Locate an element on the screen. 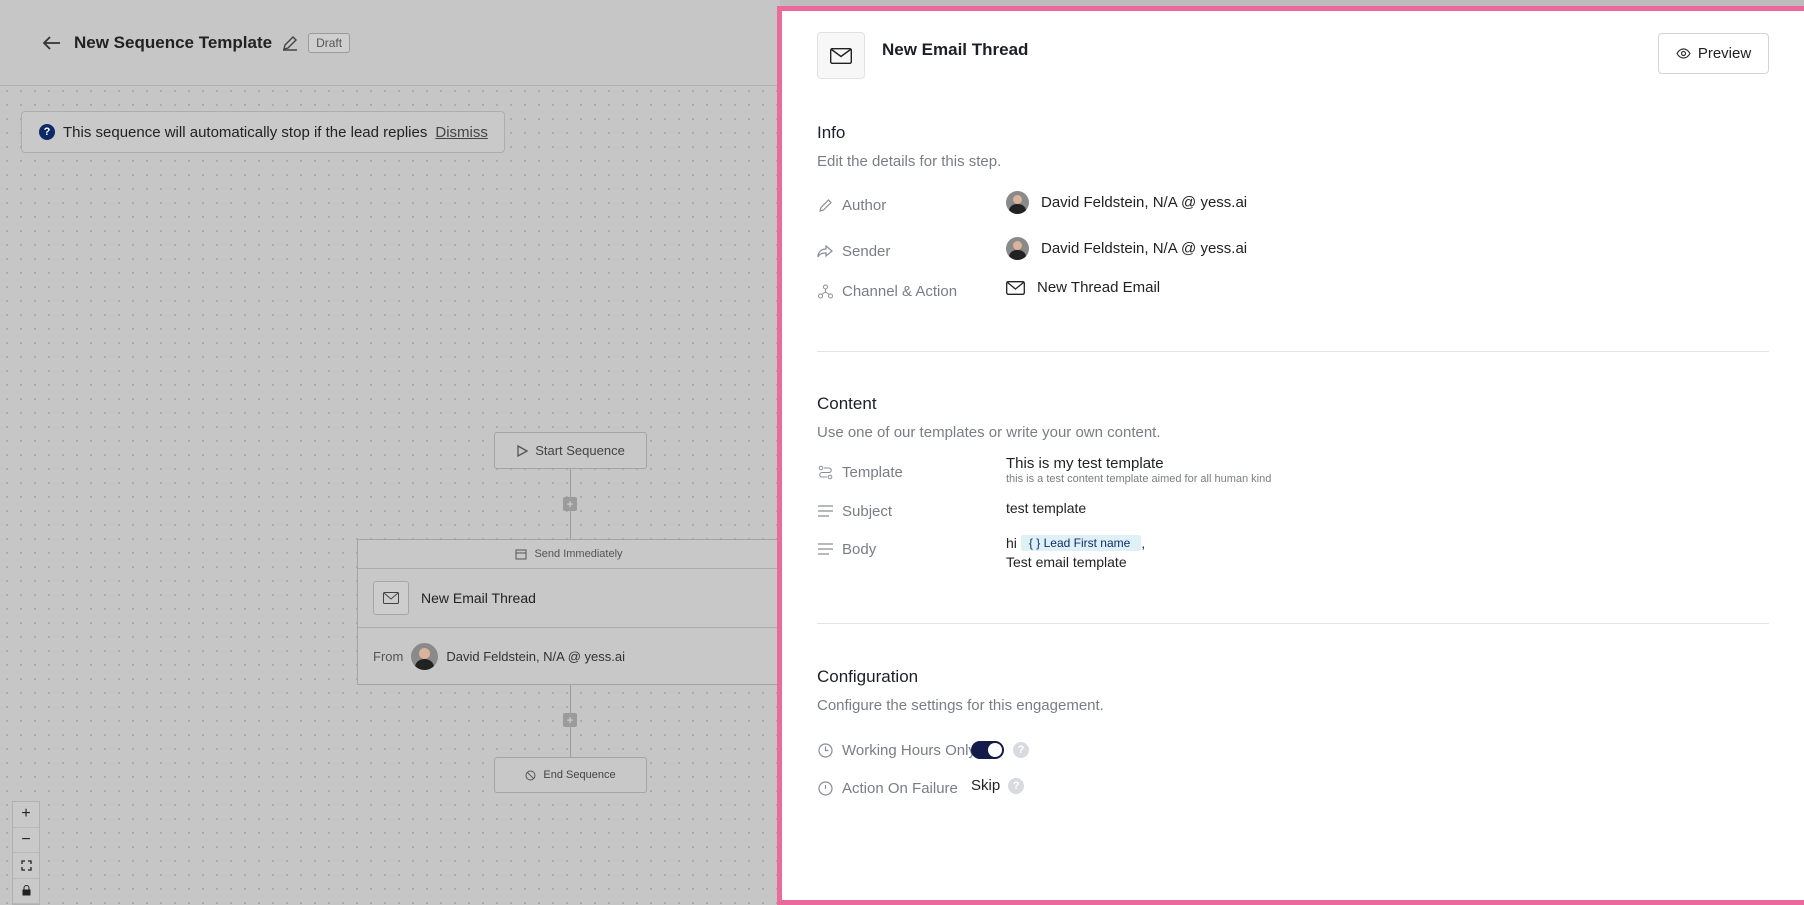  content-heading: Content is located at coordinates (847, 403).